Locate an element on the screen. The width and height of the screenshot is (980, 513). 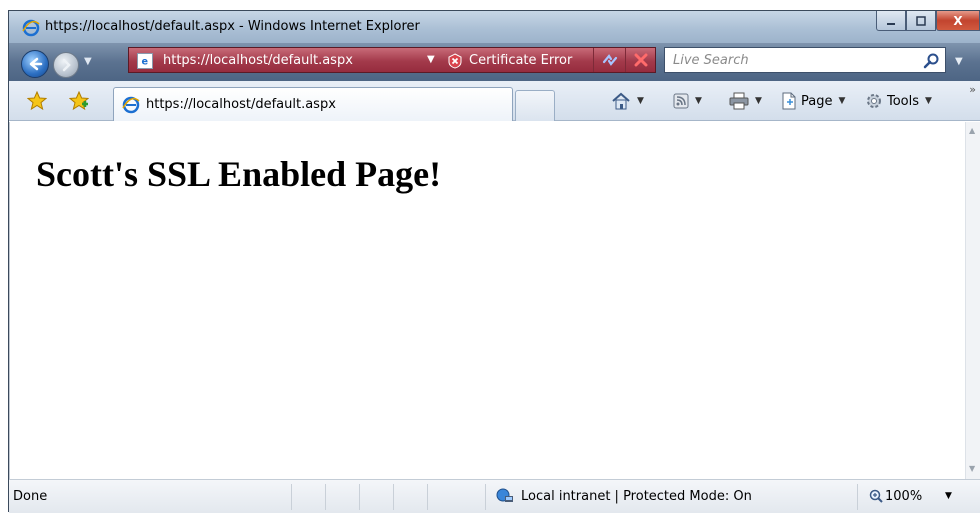
recent-pages-dropdown: ▼ is located at coordinates (88, 61).